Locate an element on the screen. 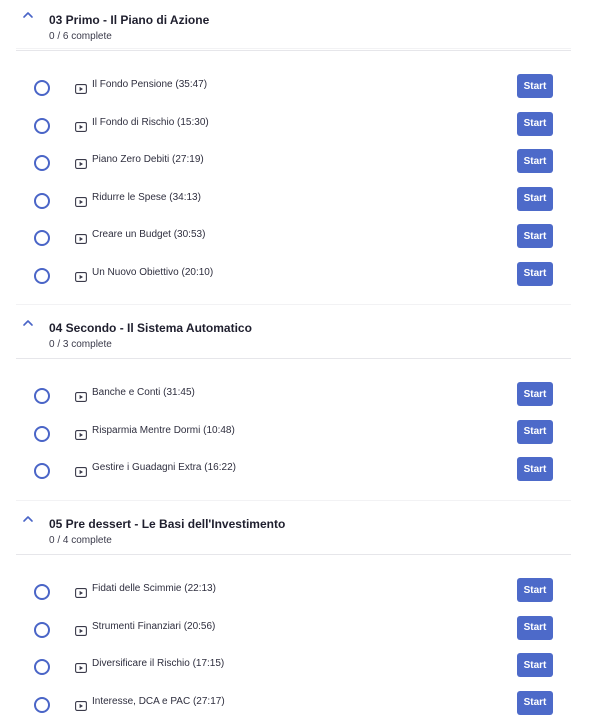 Image resolution: width=590 pixels, height=726 pixels. section-title: 04 Secondo - Il Sistema Automatico is located at coordinates (150, 328).